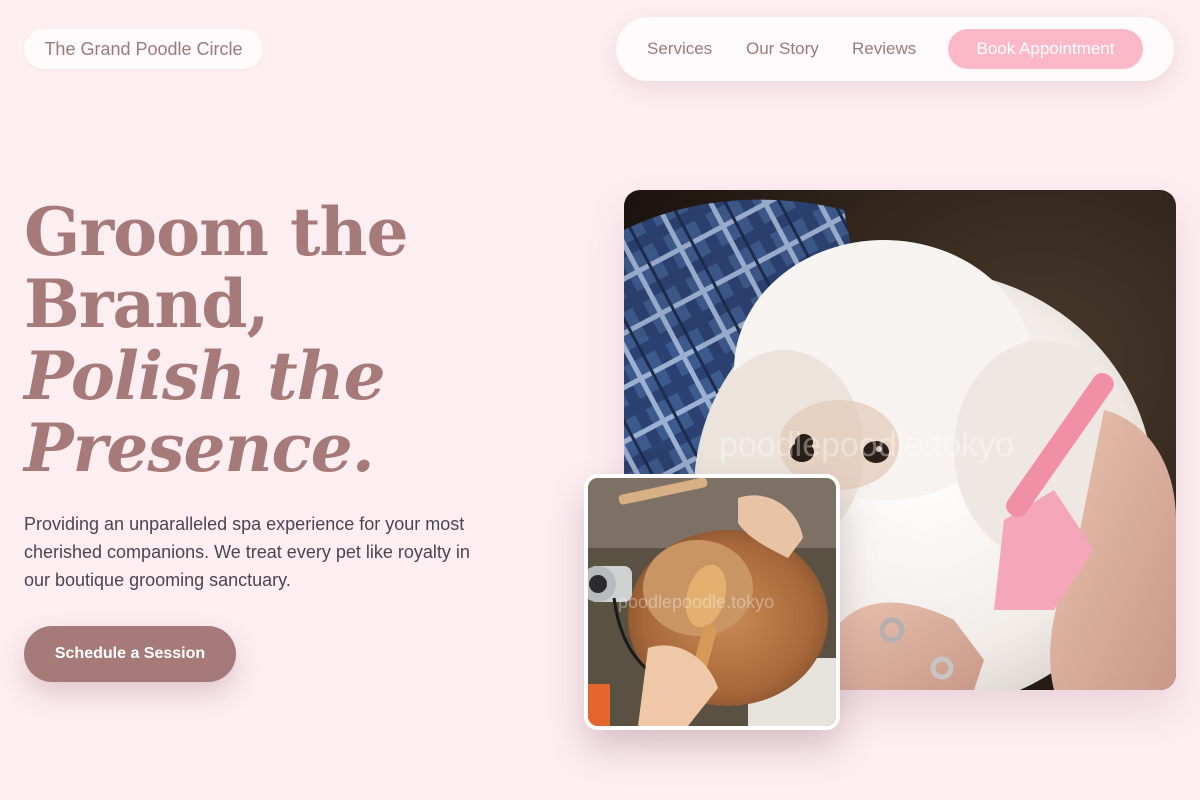  I want to click on hero-headline: Groom the Brand, Polish the Presence., so click(216, 340).